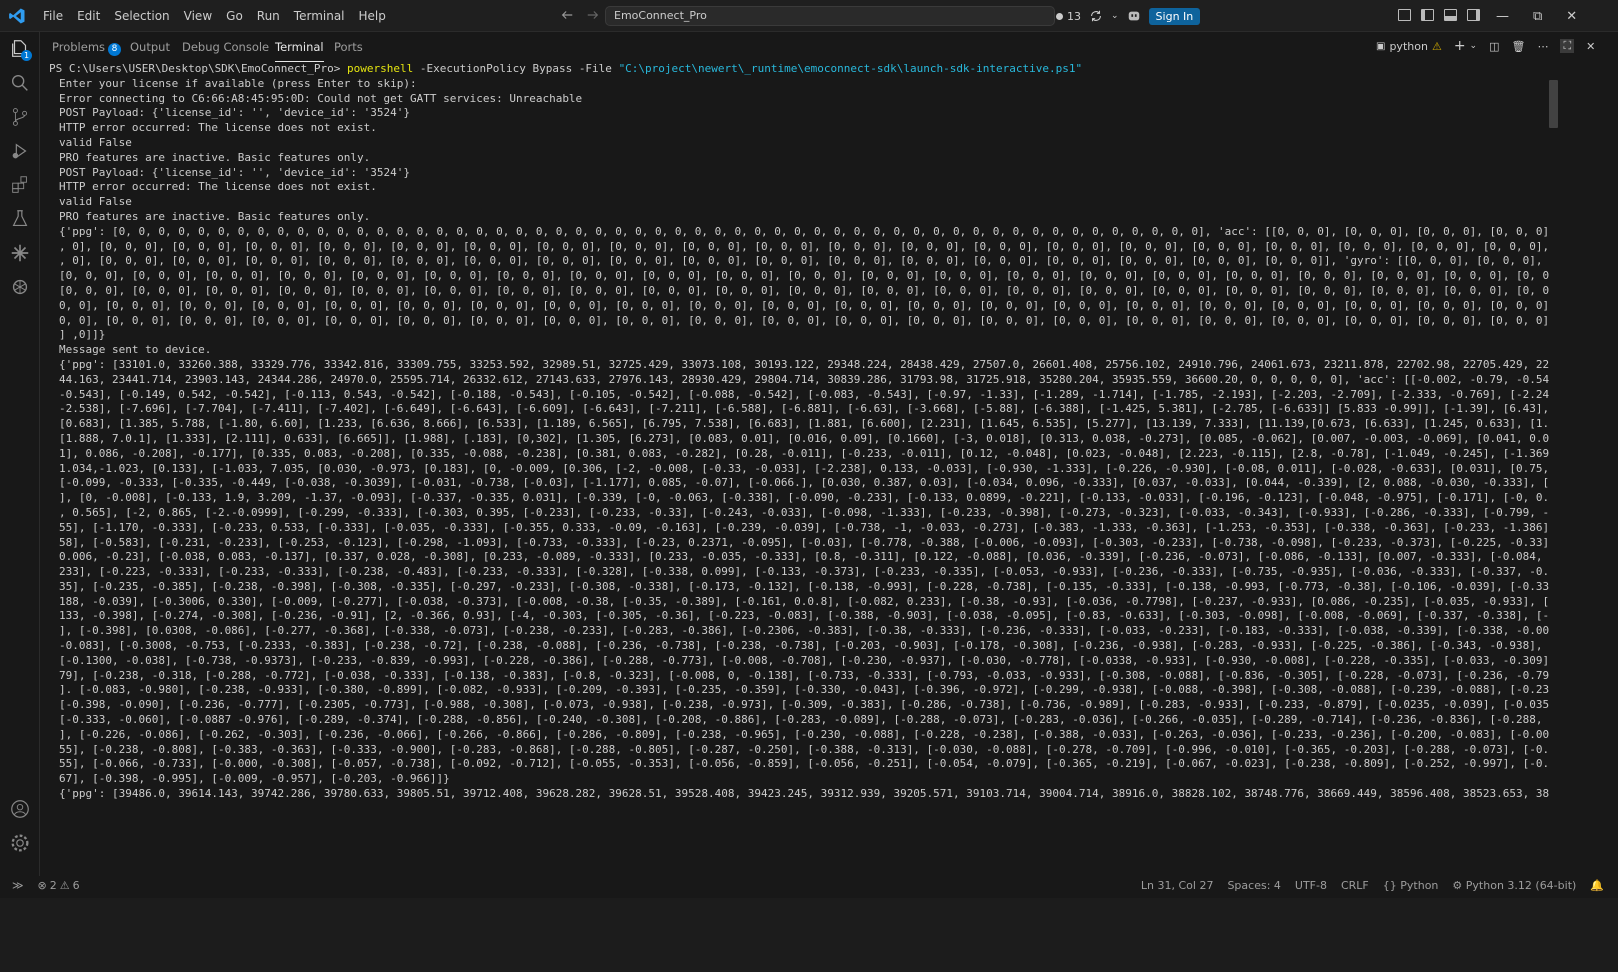  I want to click on problems-count-badge: 8, so click(115, 49).